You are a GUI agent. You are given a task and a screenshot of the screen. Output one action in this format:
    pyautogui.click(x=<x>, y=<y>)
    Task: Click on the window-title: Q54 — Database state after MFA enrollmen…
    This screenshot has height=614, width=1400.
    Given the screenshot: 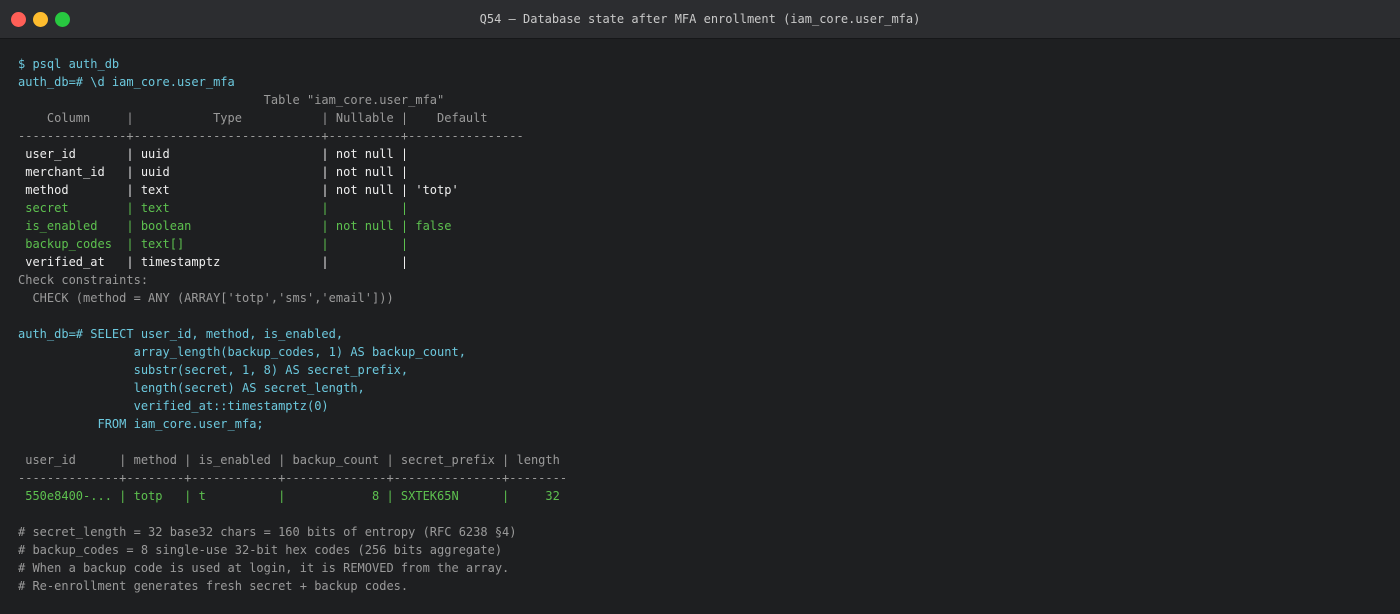 What is the action you would take?
    pyautogui.click(x=700, y=19)
    